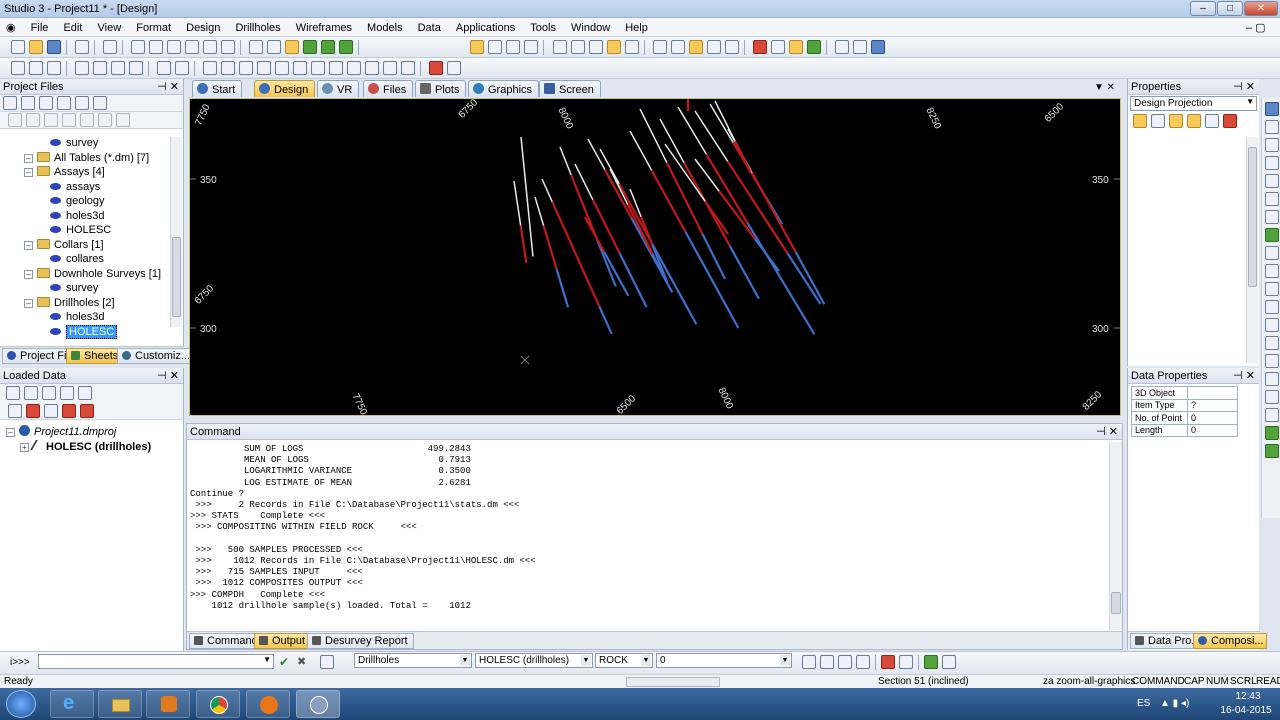 This screenshot has height=720, width=1280. What do you see at coordinates (1140, 121) in the screenshot?
I see `prop-category-icon` at bounding box center [1140, 121].